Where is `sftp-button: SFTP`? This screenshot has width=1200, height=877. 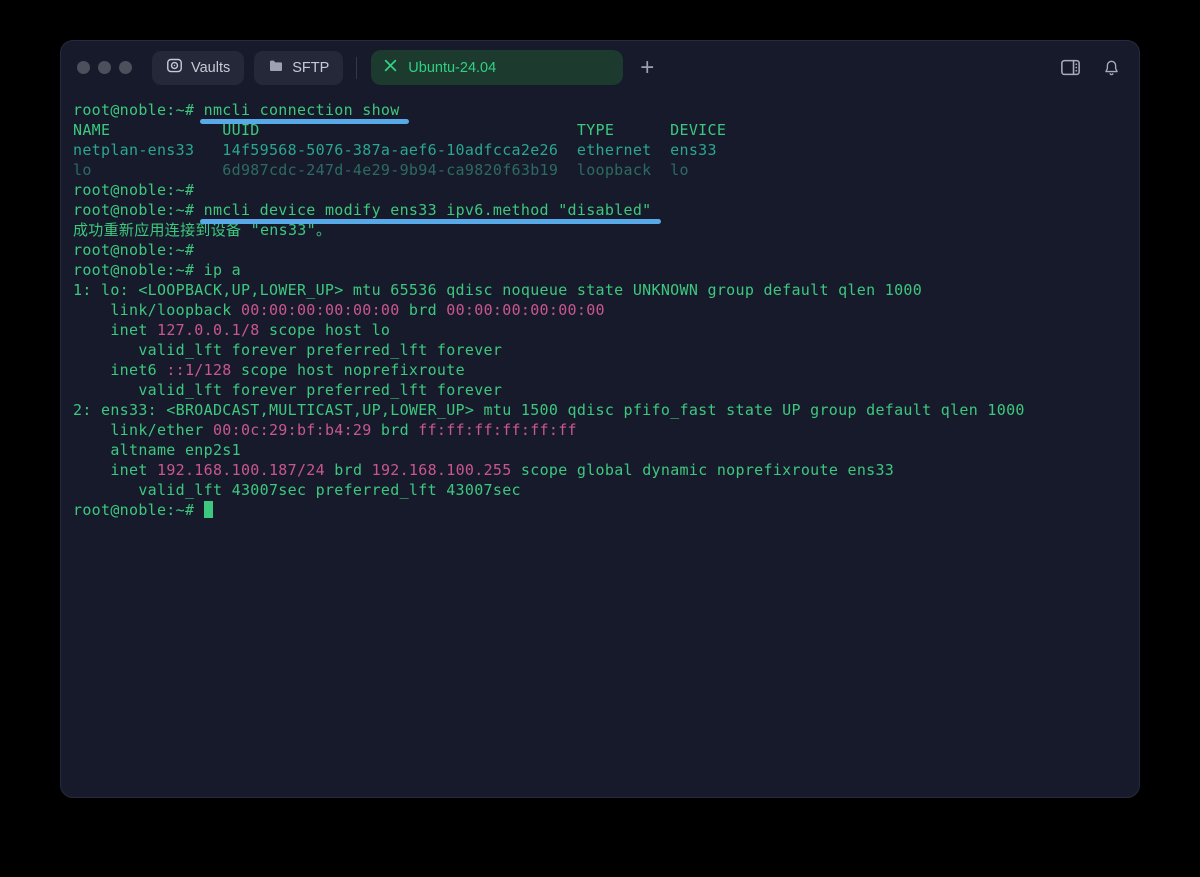 sftp-button: SFTP is located at coordinates (299, 67).